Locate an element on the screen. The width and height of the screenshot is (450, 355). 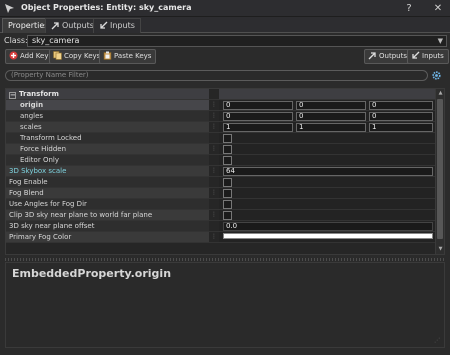
paste-keys-label: Paste Keys is located at coordinates (133, 56).